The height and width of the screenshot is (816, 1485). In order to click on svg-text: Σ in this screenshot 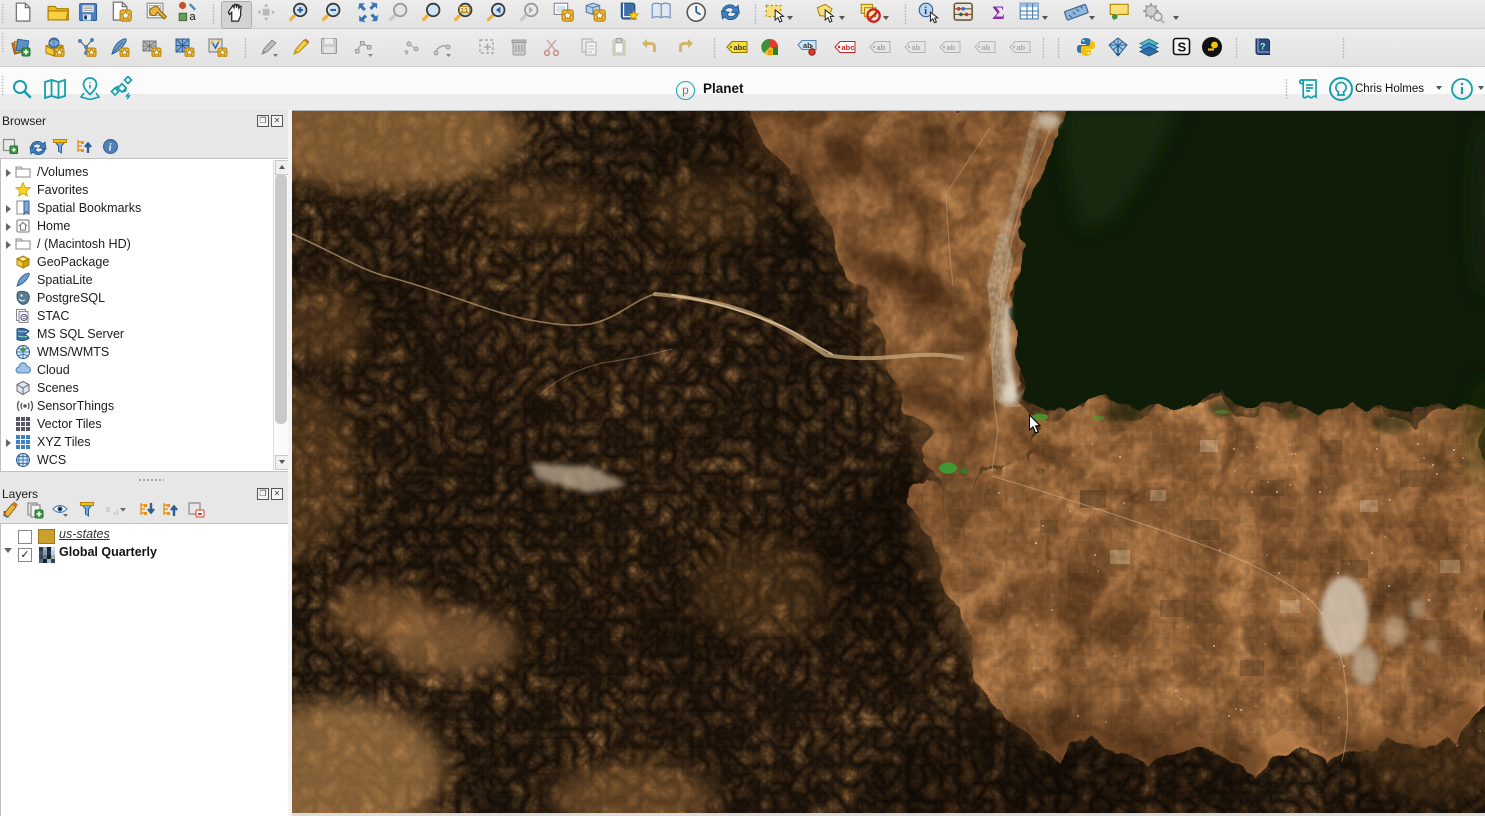, I will do `click(998, 13)`.